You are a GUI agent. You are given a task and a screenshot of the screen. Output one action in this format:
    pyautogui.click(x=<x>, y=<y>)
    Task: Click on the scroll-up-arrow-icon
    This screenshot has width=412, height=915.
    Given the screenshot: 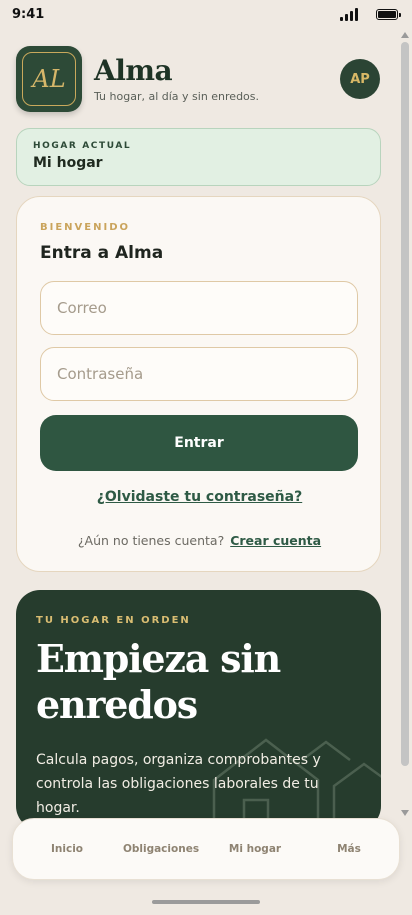 What is the action you would take?
    pyautogui.click(x=405, y=35)
    